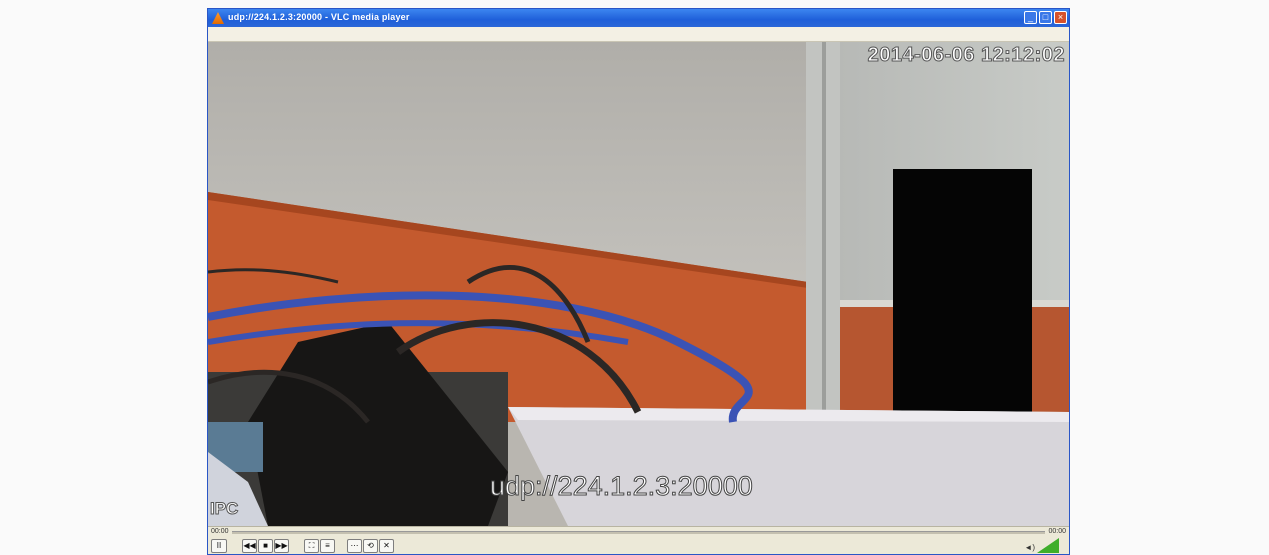 The width and height of the screenshot is (1269, 555). What do you see at coordinates (319, 17) in the screenshot?
I see `window-title: udp://224.1.2.3:20000 - VLC media player` at bounding box center [319, 17].